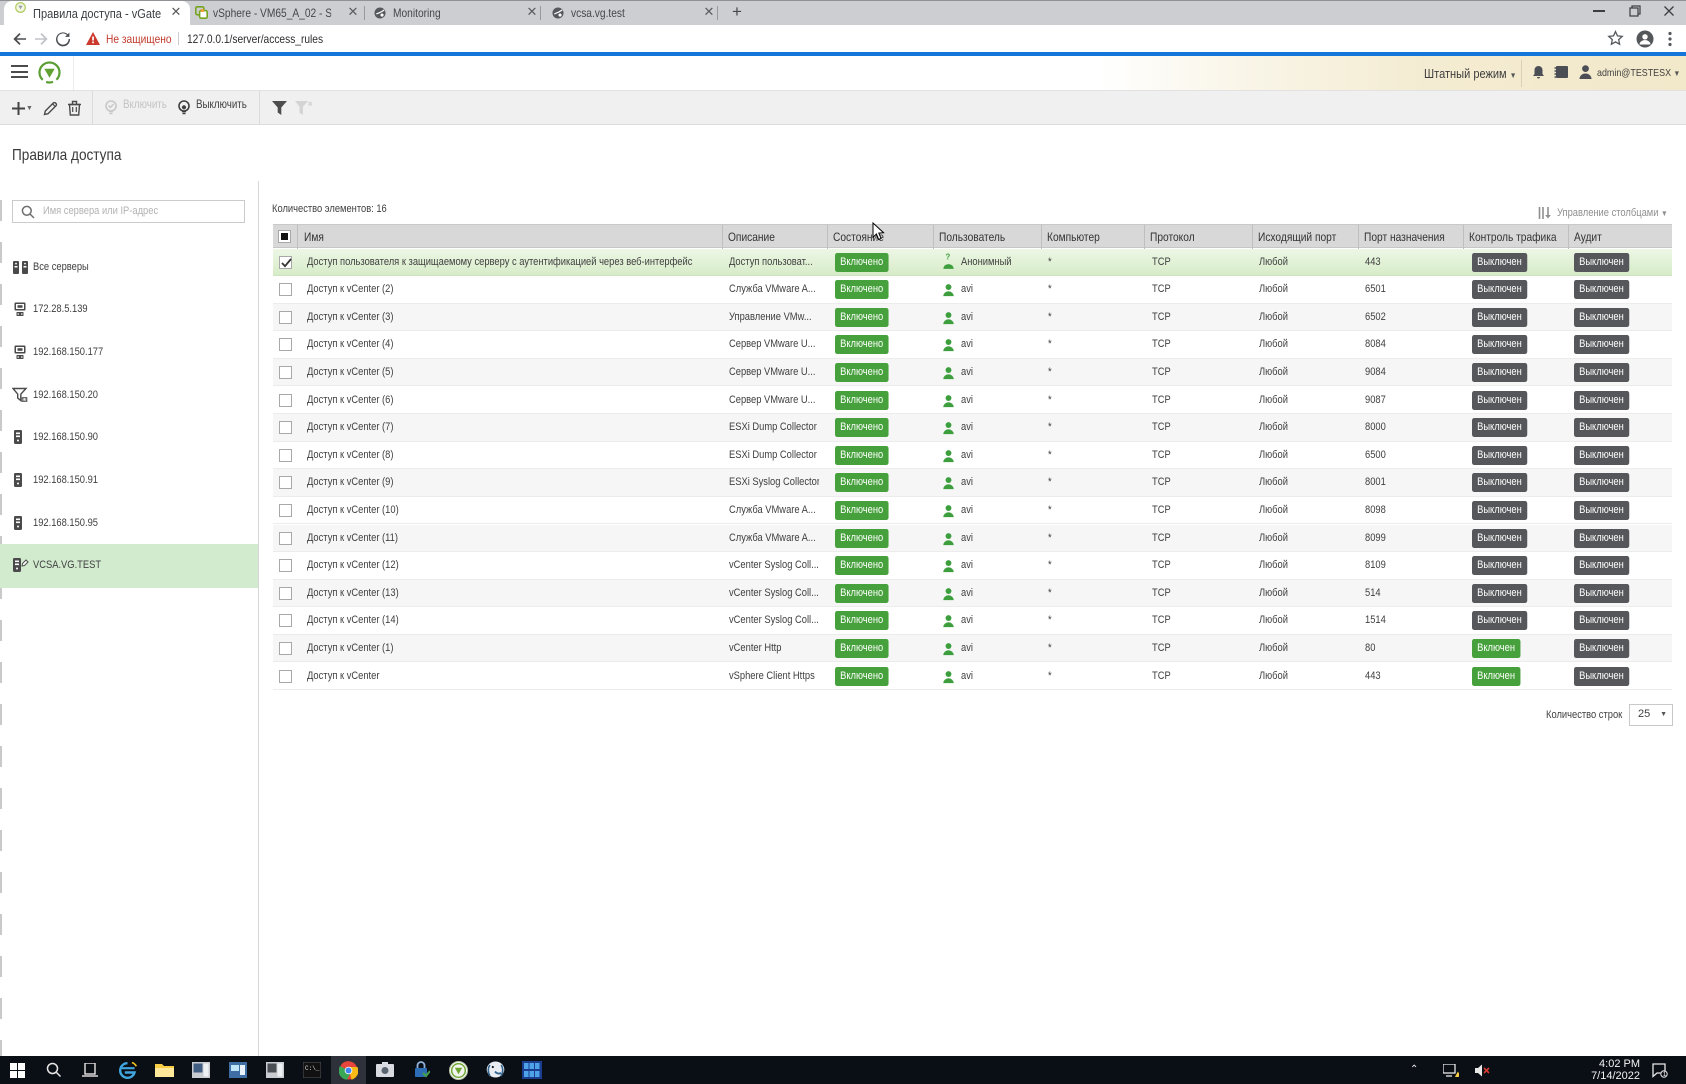 This screenshot has height=1084, width=1686. What do you see at coordinates (25, 399) in the screenshot?
I see `svg-text: 18` at bounding box center [25, 399].